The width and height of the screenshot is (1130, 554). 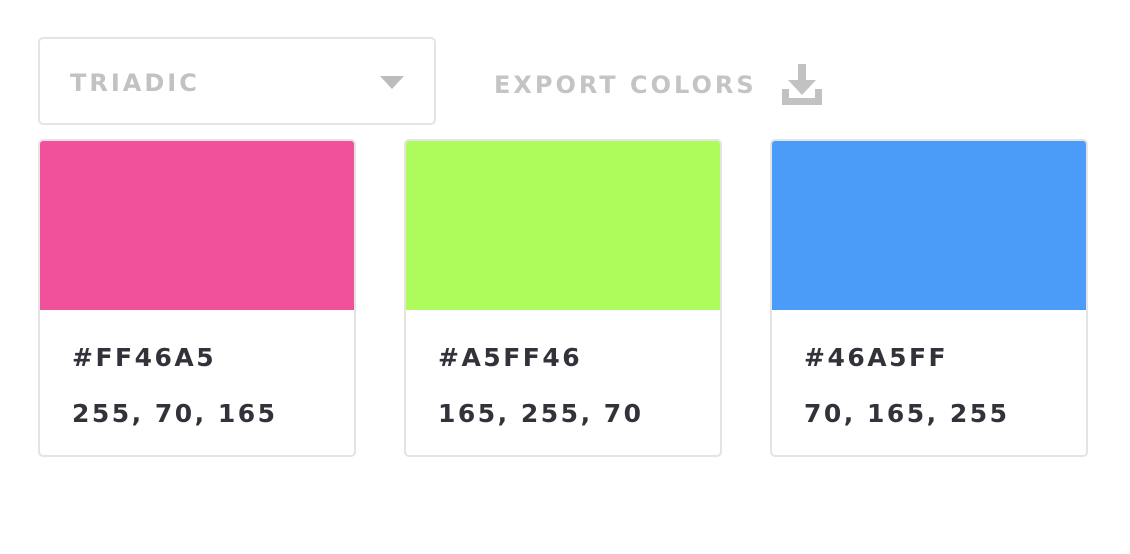 What do you see at coordinates (175, 413) in the screenshot?
I see `rgb-value: 255, 70, 165` at bounding box center [175, 413].